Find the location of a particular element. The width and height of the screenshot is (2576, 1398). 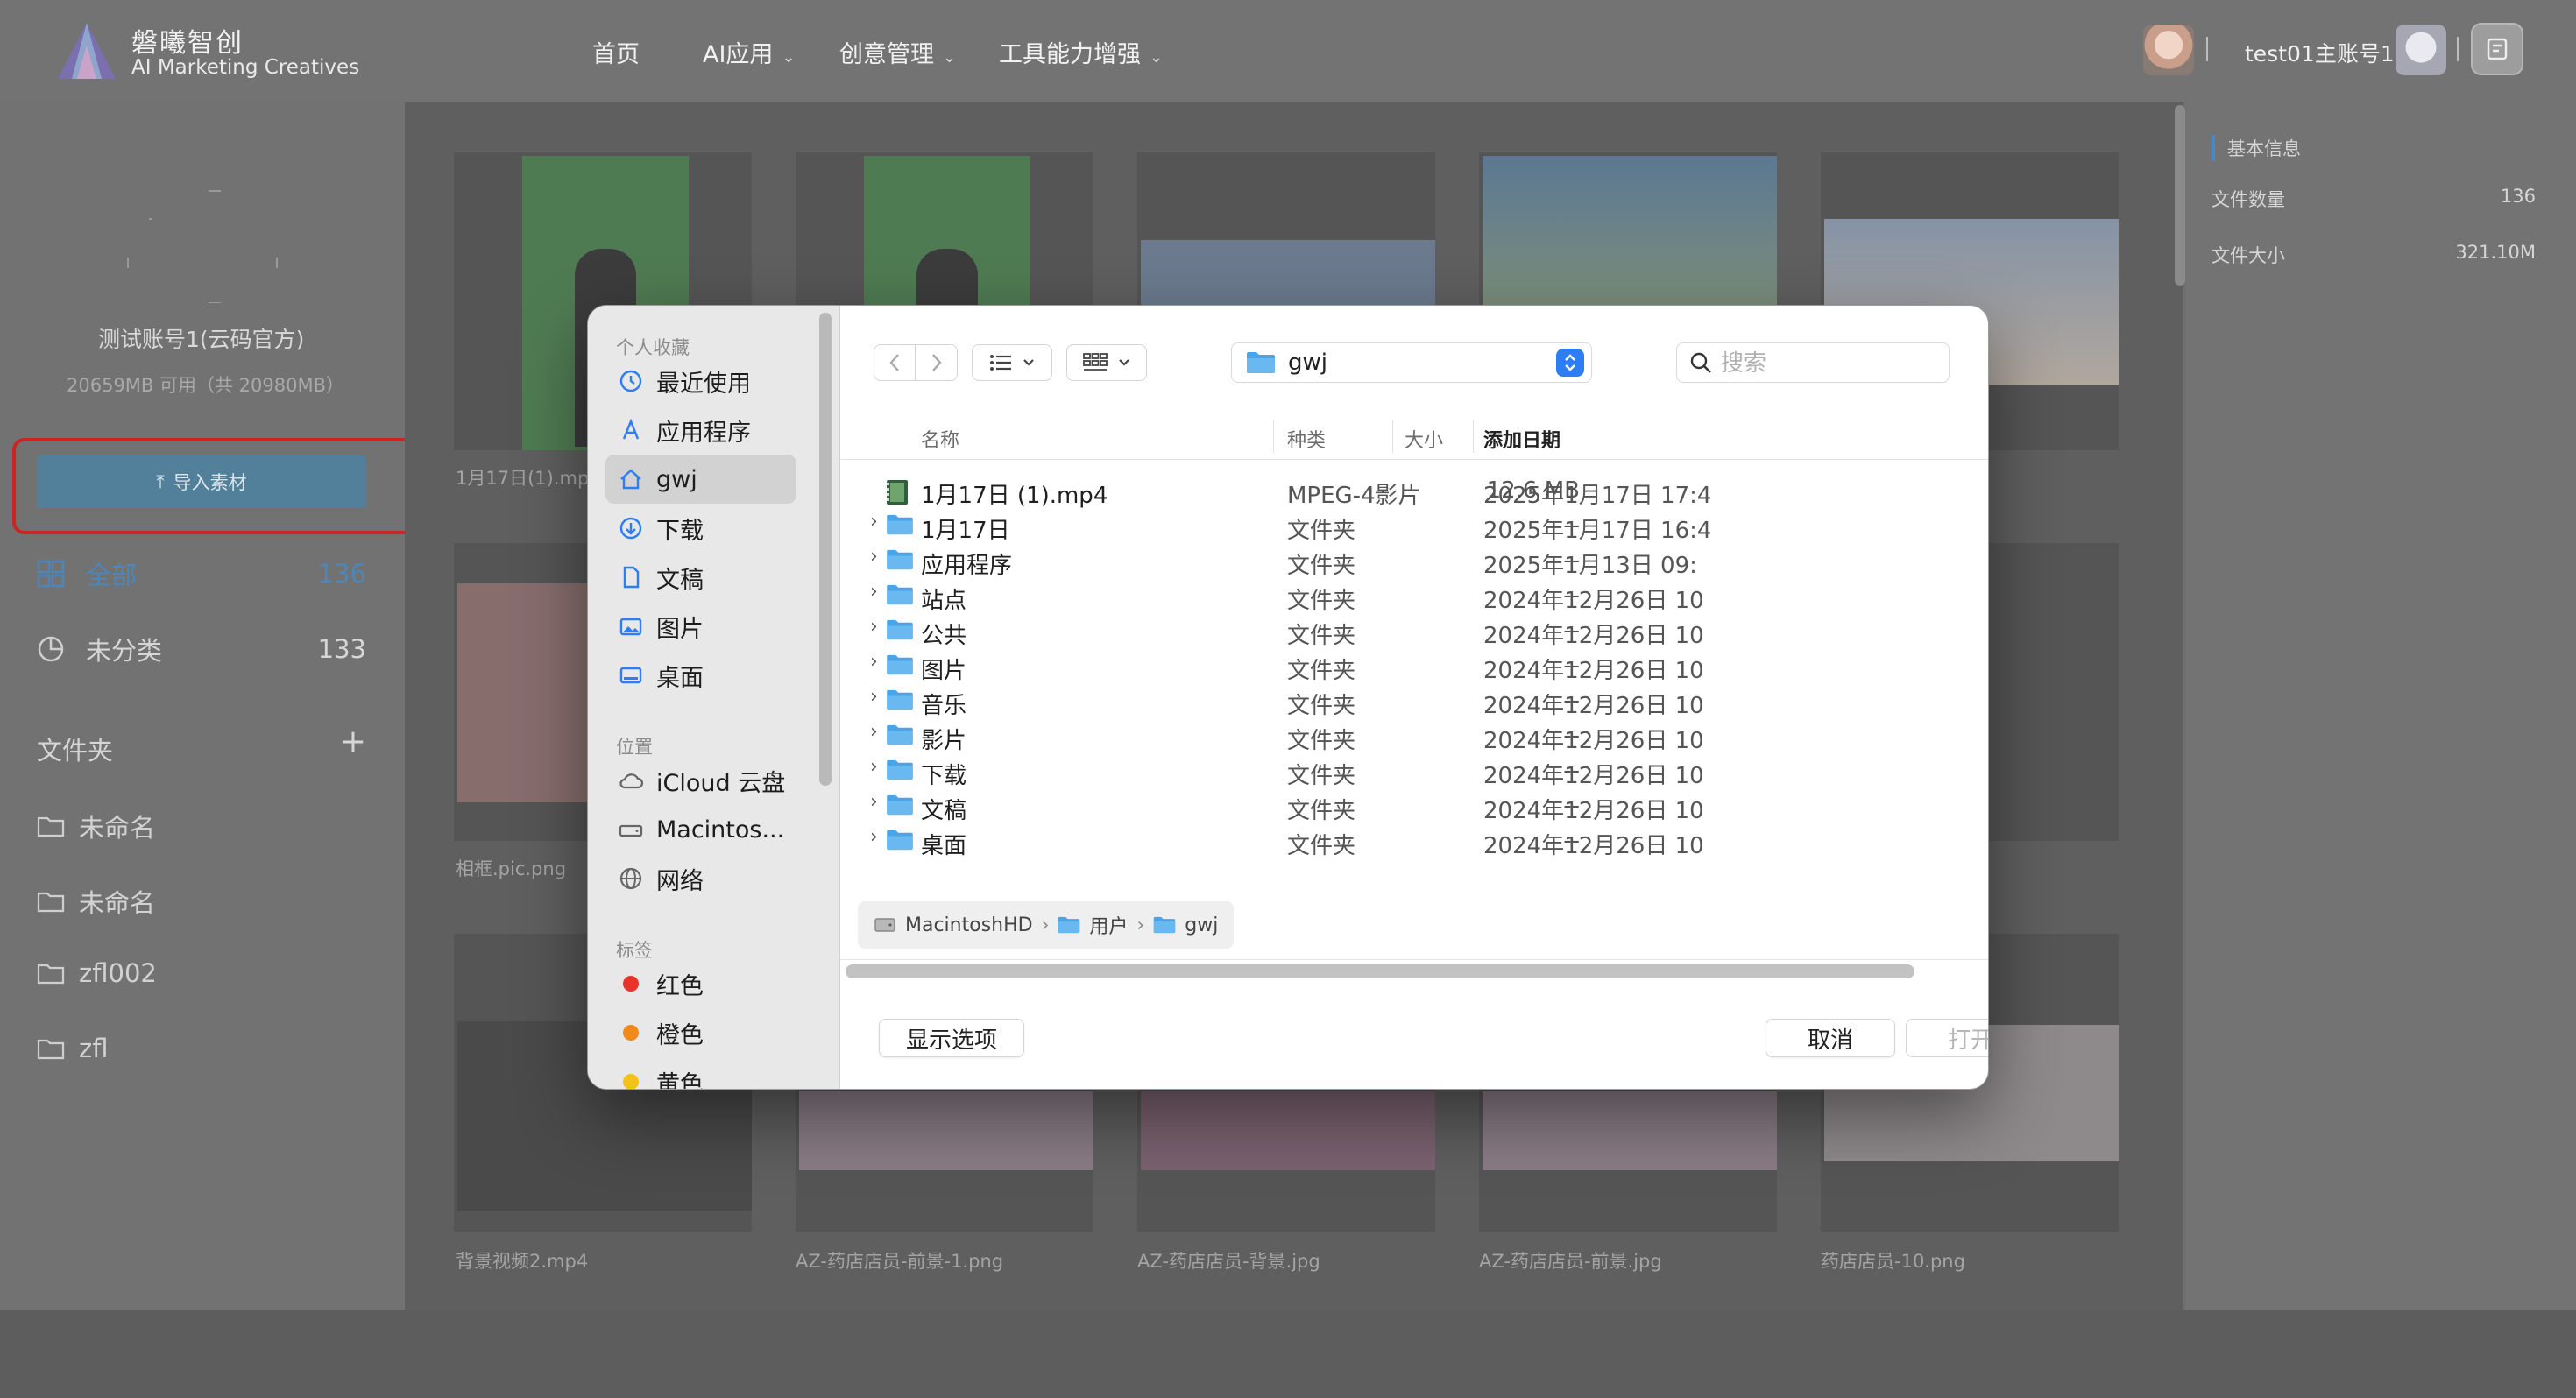

column-kind: 种类 is located at coordinates (1306, 439).